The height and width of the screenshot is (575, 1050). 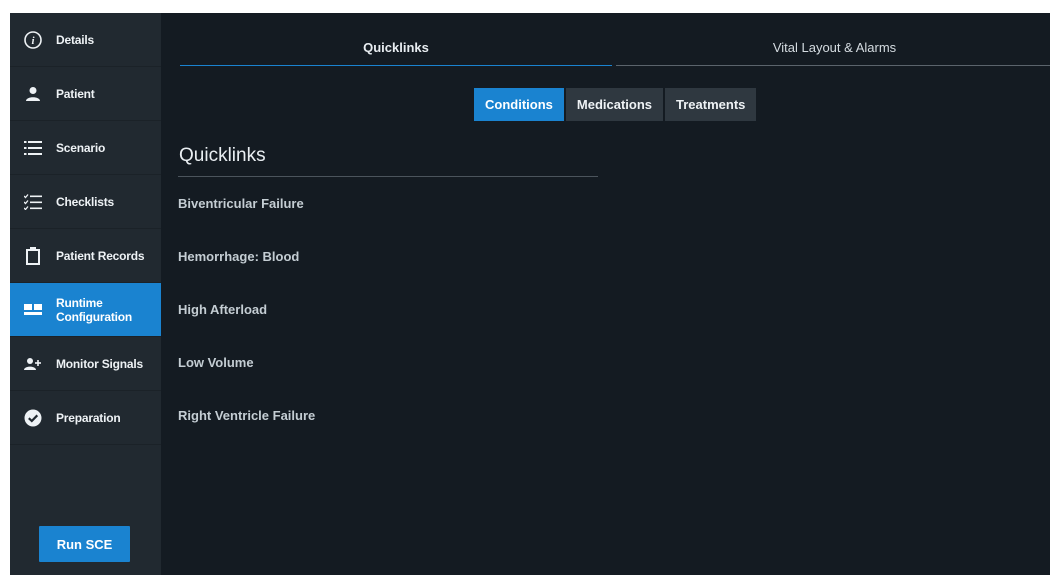 I want to click on sidebar-item-monitor-signals: Monitor Signals, so click(x=85, y=364).